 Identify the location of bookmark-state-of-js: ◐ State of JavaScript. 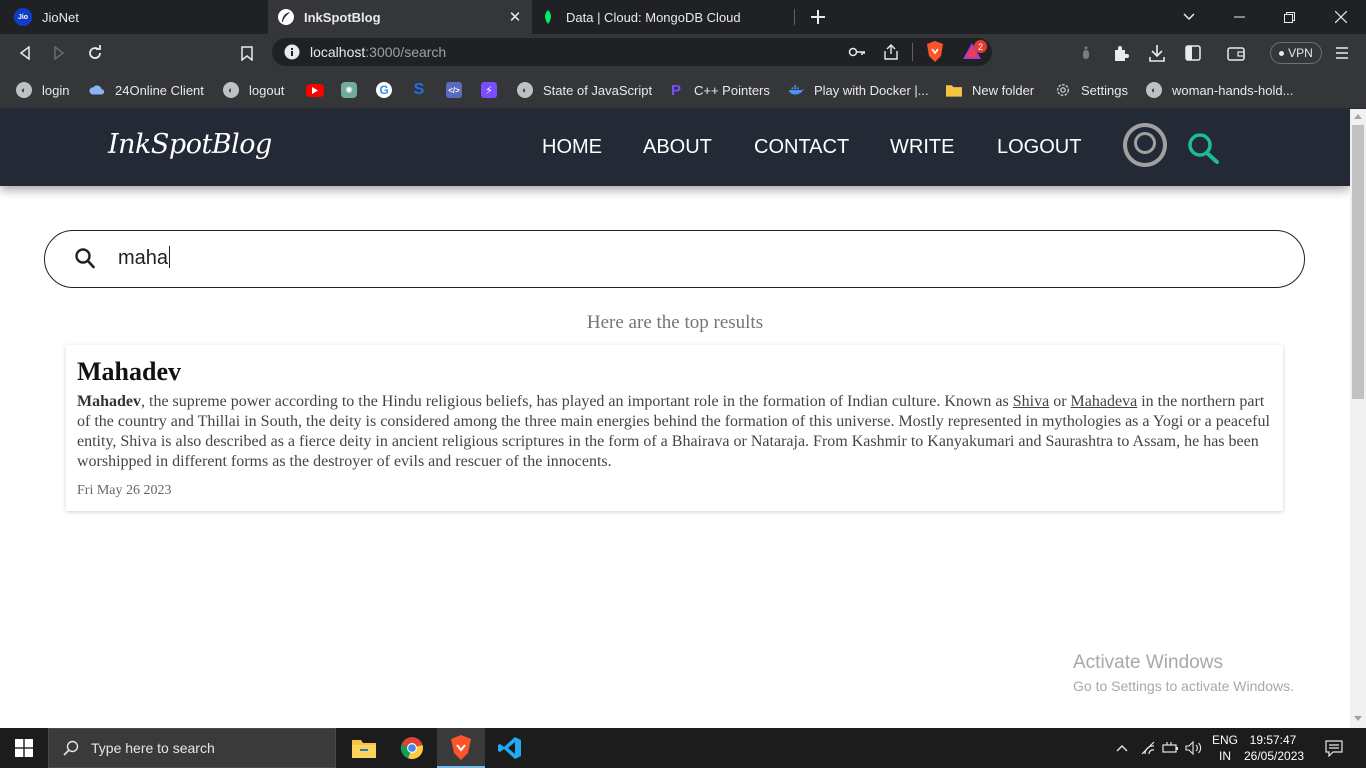
(584, 90).